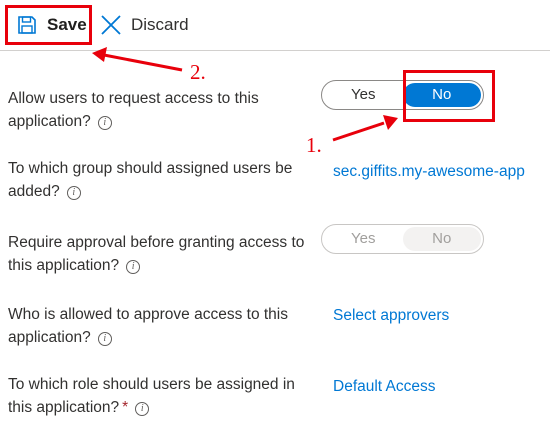  What do you see at coordinates (429, 172) in the screenshot?
I see `assigned-group-link: sec.giffits.my-awesome-app` at bounding box center [429, 172].